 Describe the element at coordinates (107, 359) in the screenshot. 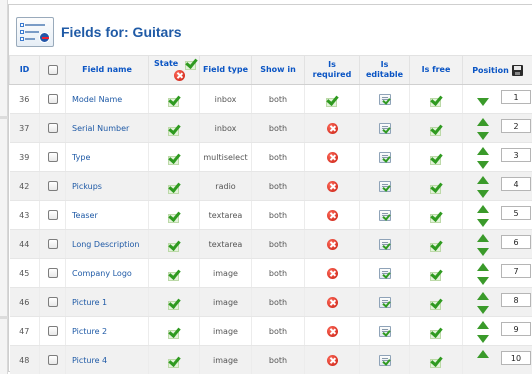

I see `cell-field-name-link: Picture 4` at that location.